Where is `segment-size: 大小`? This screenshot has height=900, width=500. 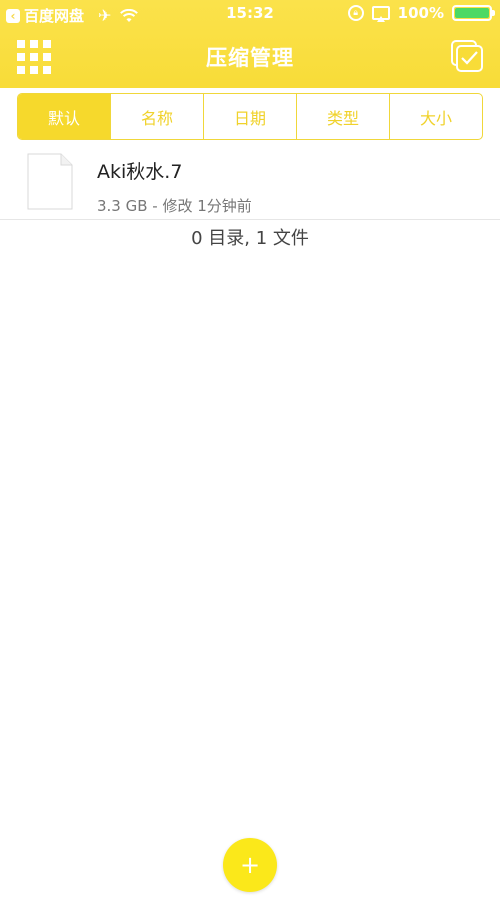 segment-size: 大小 is located at coordinates (435, 116).